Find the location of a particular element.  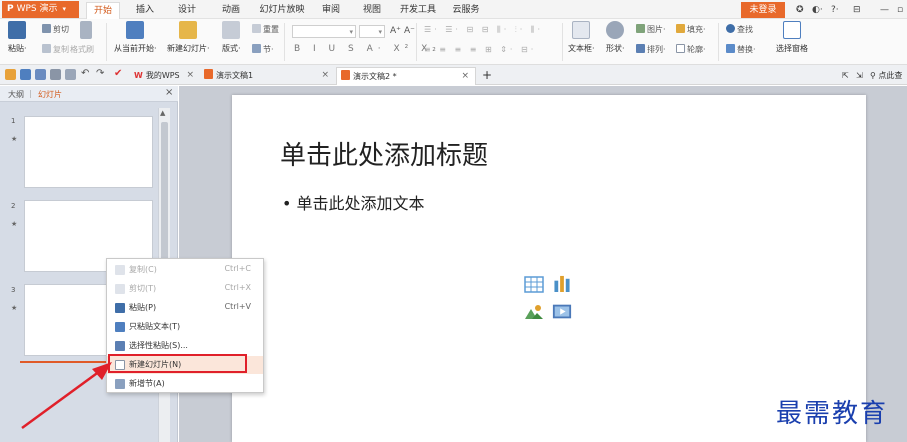

scroll-up-icon: ▲ is located at coordinates (162, 113).